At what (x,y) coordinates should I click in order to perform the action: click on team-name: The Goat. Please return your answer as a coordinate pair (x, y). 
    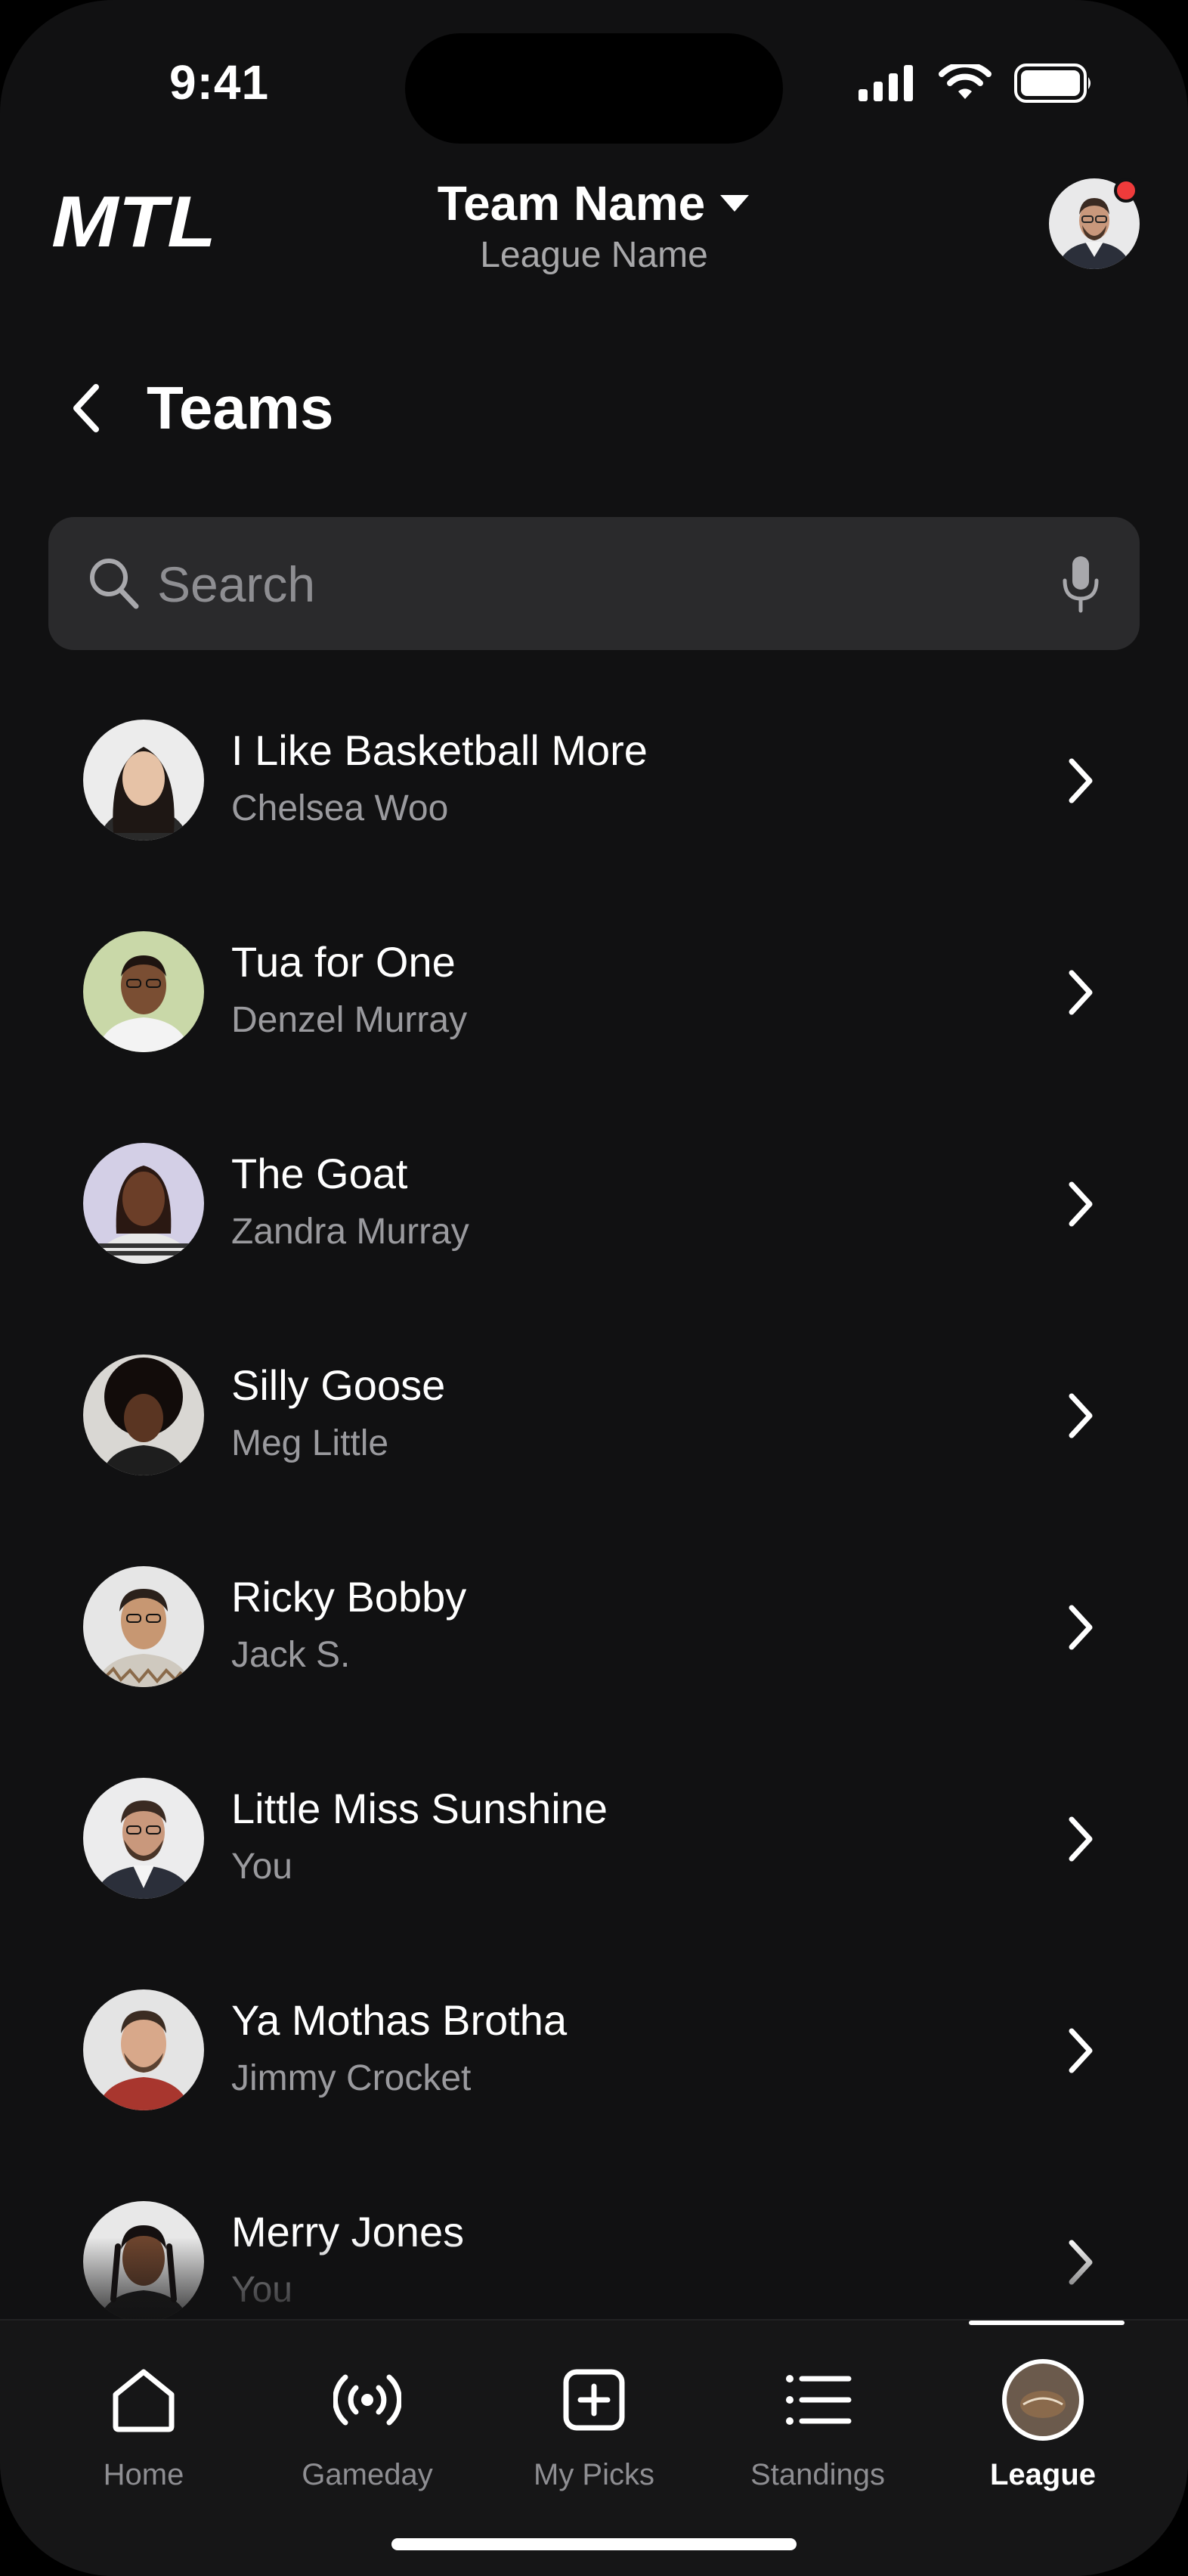
    Looking at the image, I should click on (320, 1173).